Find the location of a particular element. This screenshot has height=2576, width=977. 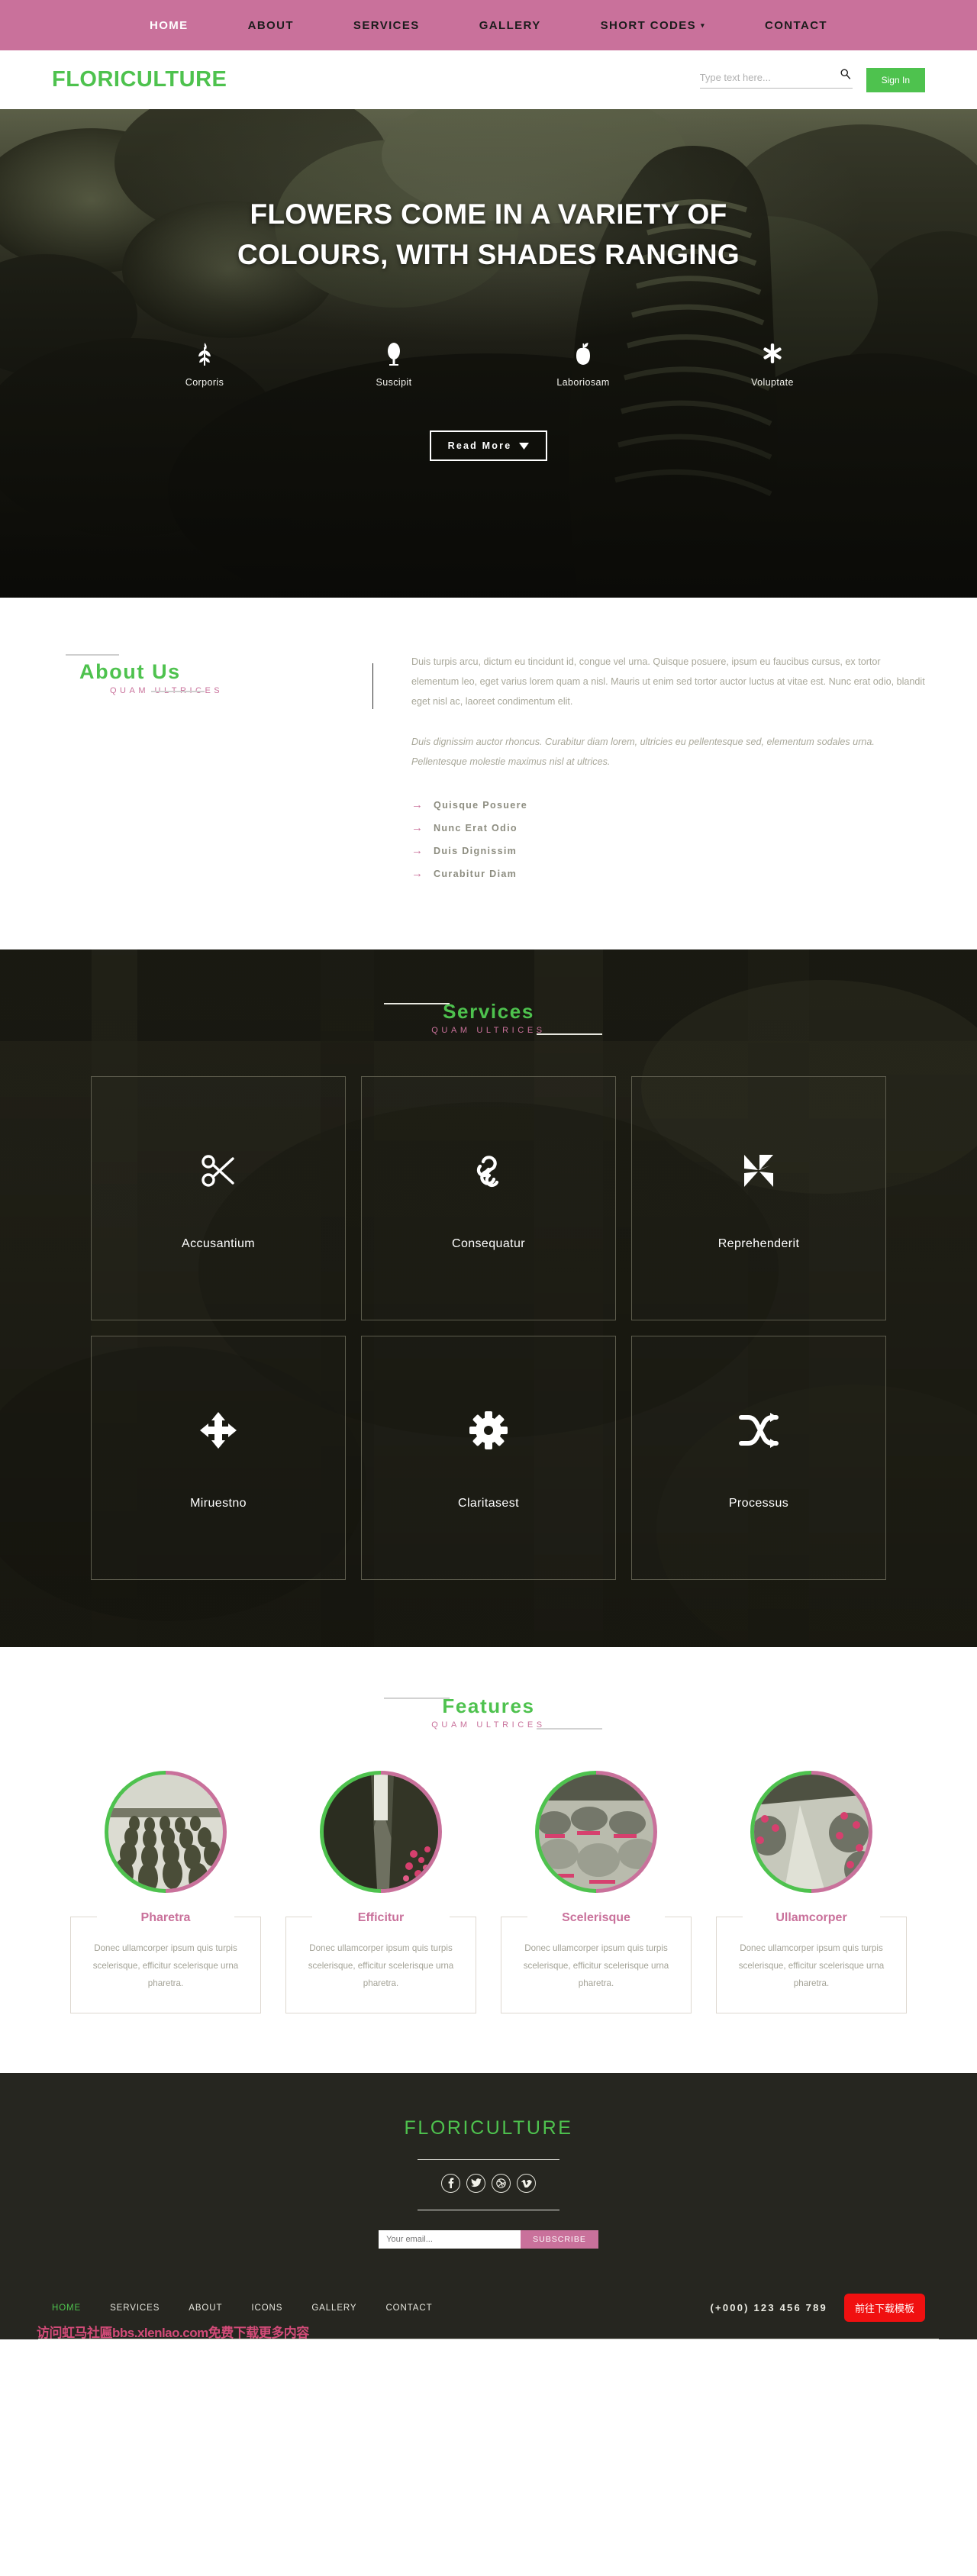

twitter-icon is located at coordinates (476, 2183).